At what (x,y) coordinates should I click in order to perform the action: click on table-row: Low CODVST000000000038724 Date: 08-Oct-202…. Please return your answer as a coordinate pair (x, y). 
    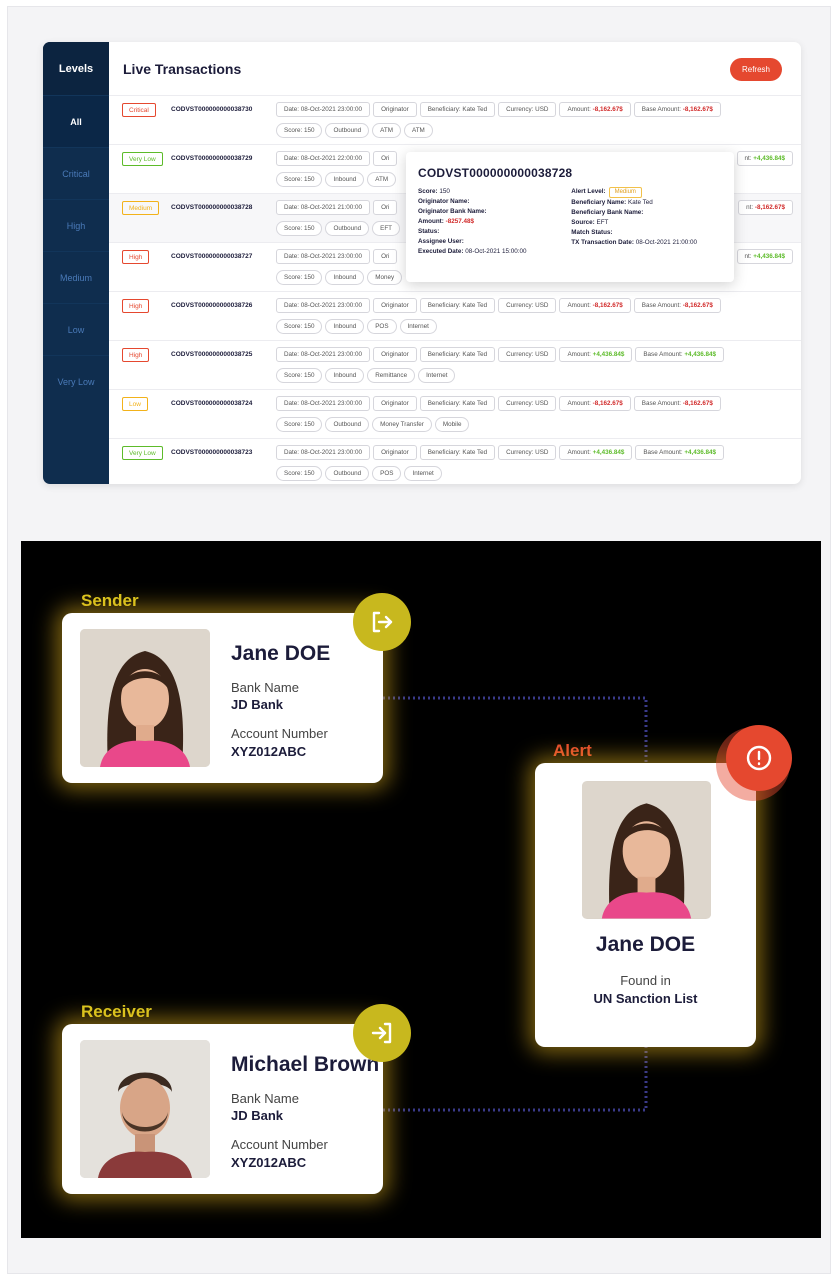
    Looking at the image, I should click on (455, 413).